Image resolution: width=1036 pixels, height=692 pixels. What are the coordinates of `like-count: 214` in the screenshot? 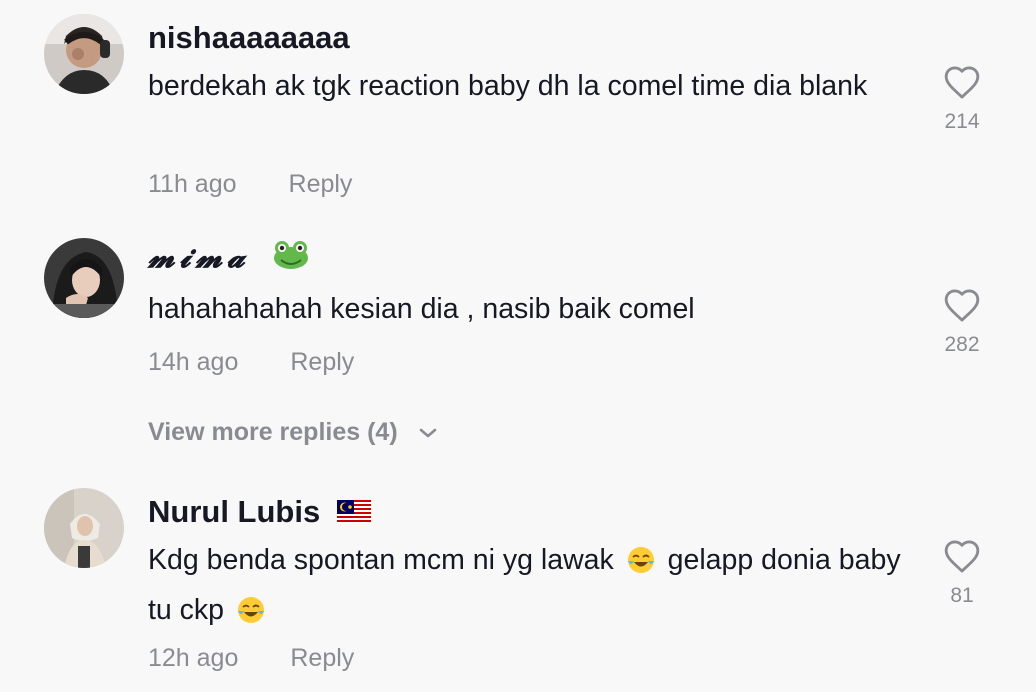 It's located at (962, 121).